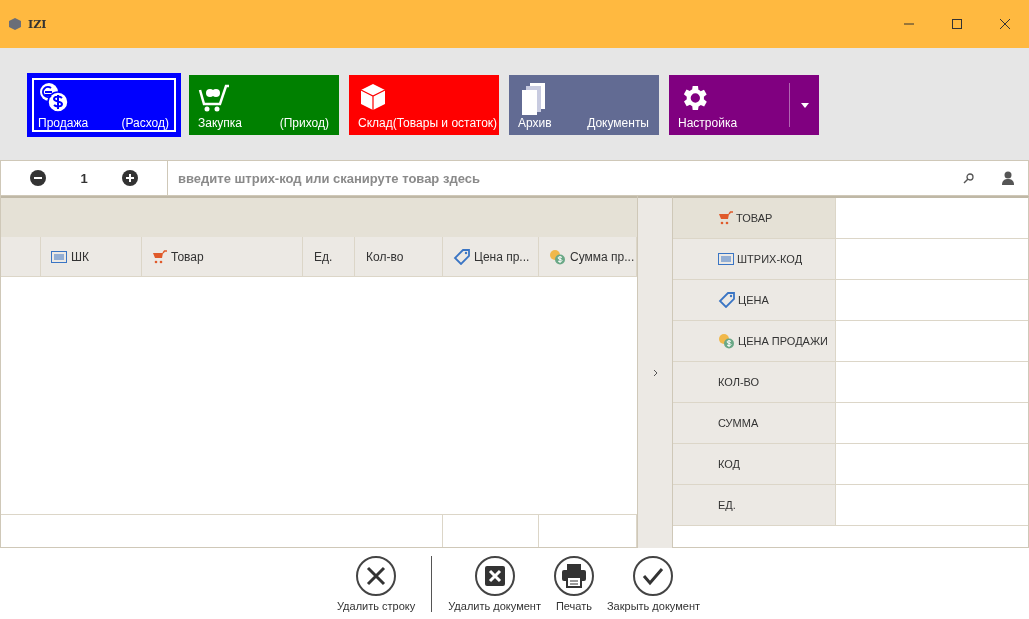  Describe the element at coordinates (770, 259) in the screenshot. I see `detail-label-text: ШТРИХ-КОД` at that location.